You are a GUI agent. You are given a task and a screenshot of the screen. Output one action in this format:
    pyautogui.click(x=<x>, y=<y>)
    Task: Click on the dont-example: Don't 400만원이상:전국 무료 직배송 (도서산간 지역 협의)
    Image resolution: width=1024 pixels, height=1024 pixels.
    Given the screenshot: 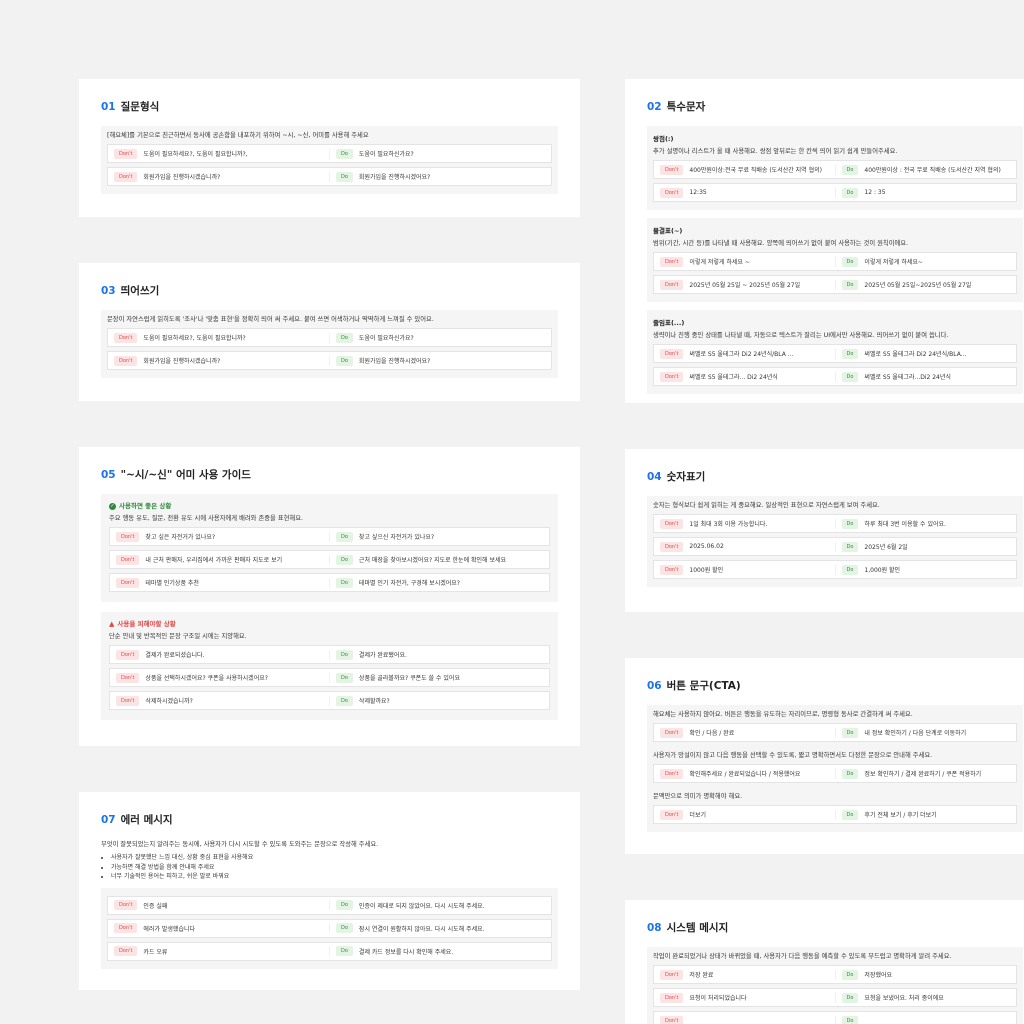 What is the action you would take?
    pyautogui.click(x=744, y=169)
    